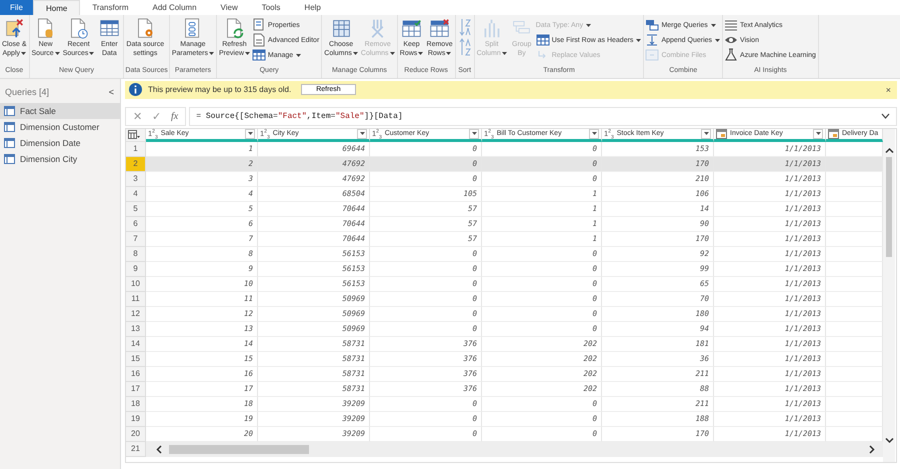 This screenshot has height=469, width=900. Describe the element at coordinates (543, 116) in the screenshot. I see `formula-field: = Source{[Schema="Fact",Item="Sale"]}[Data]` at that location.